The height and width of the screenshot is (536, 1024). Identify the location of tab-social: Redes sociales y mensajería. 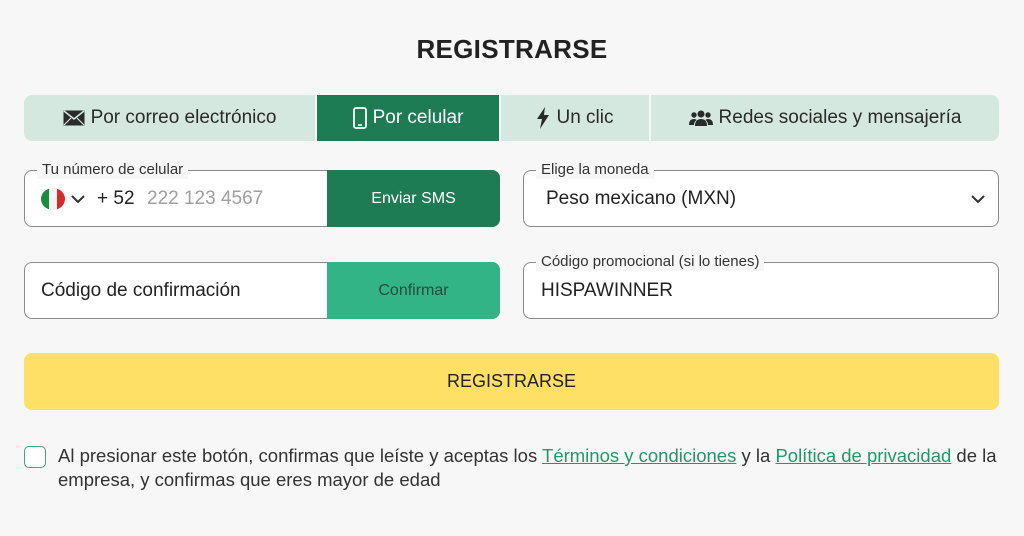
(825, 118).